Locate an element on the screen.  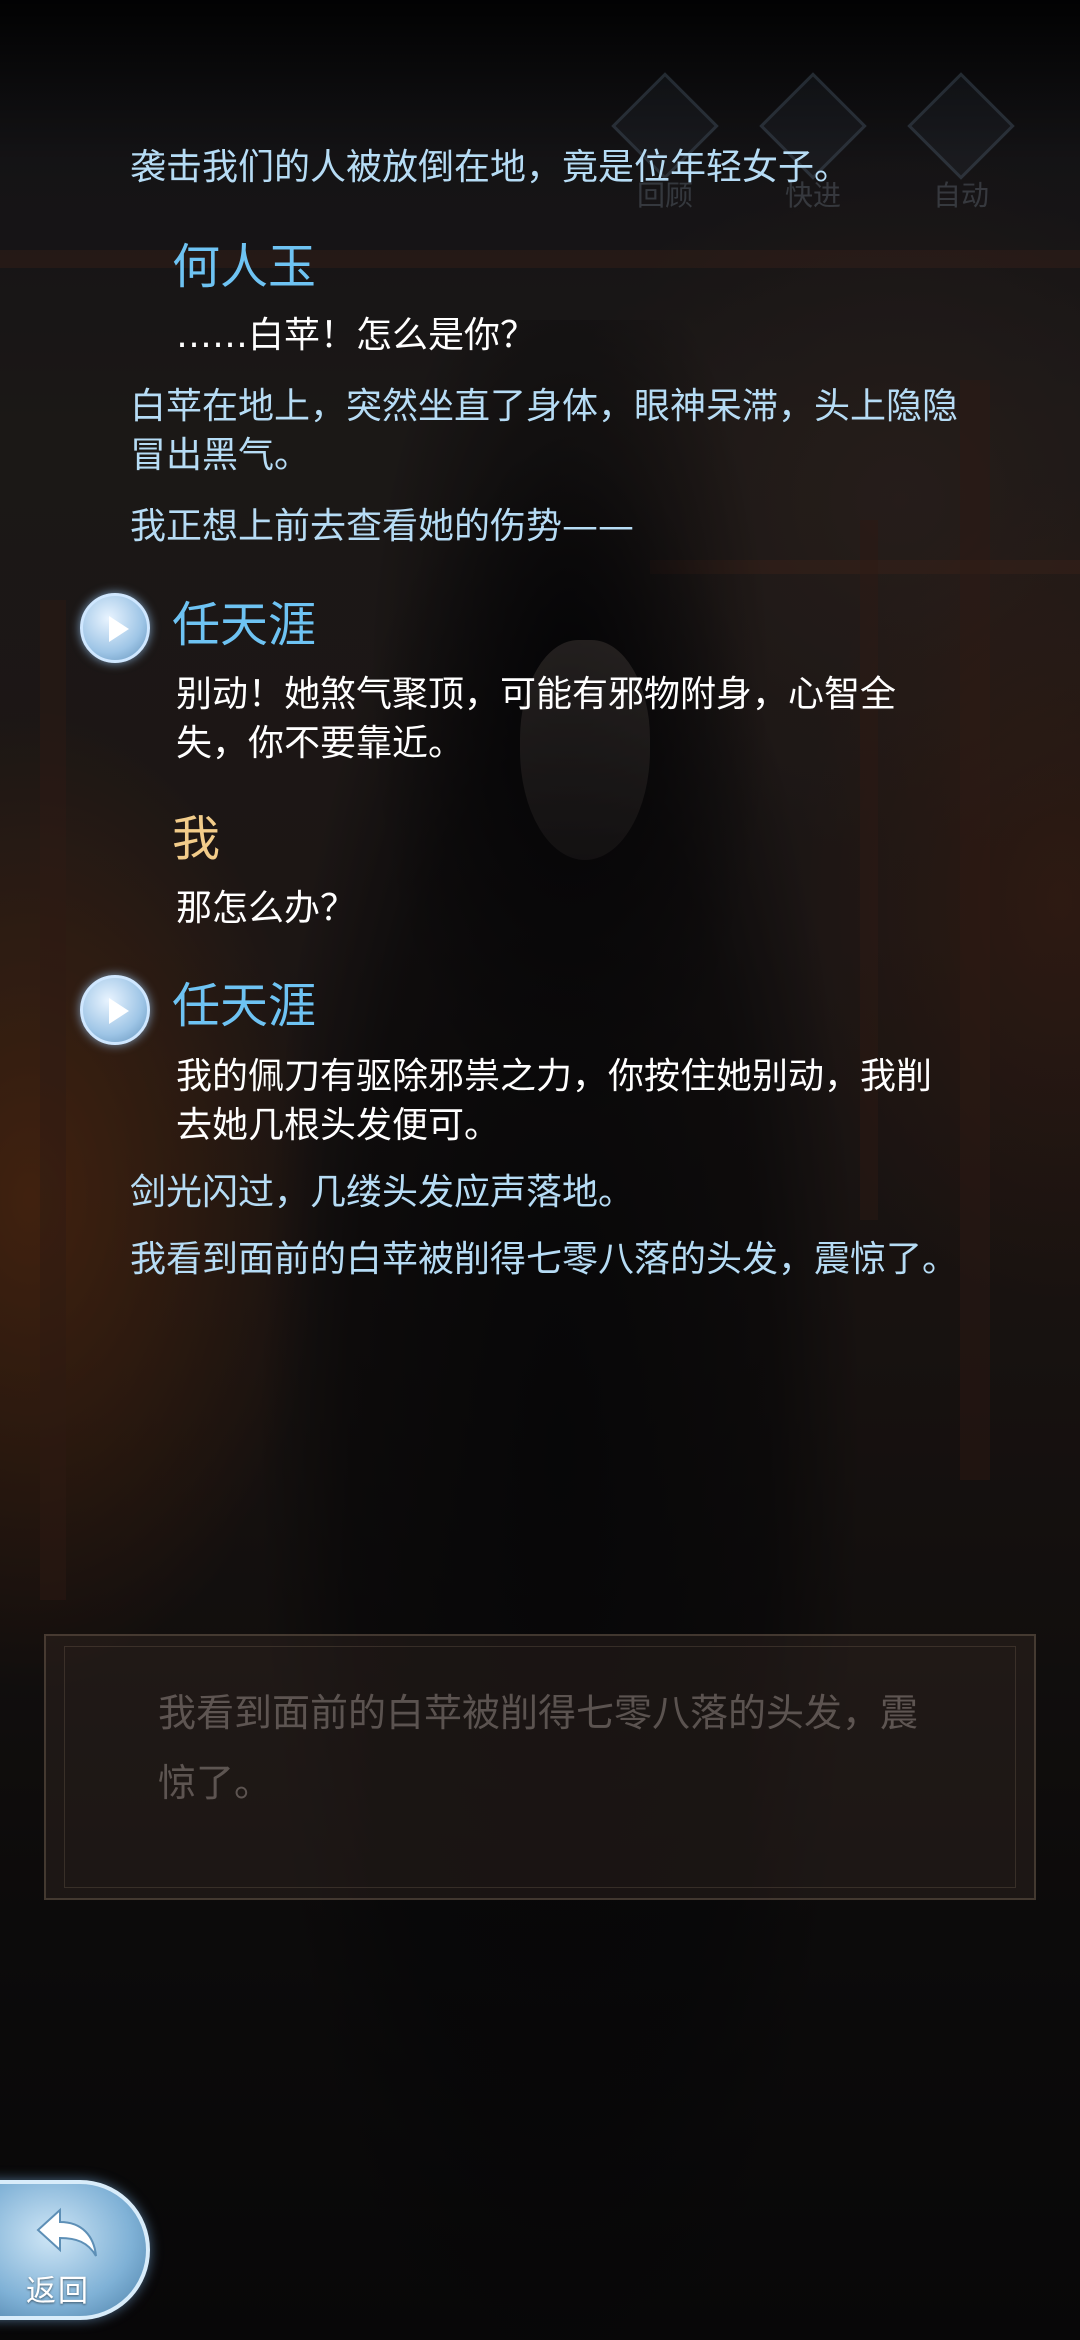
log-narration: 白苹在地上，突然坐直了身体，眼神呆滞，头上隐隐冒出黑气。 is located at coordinates (544, 431).